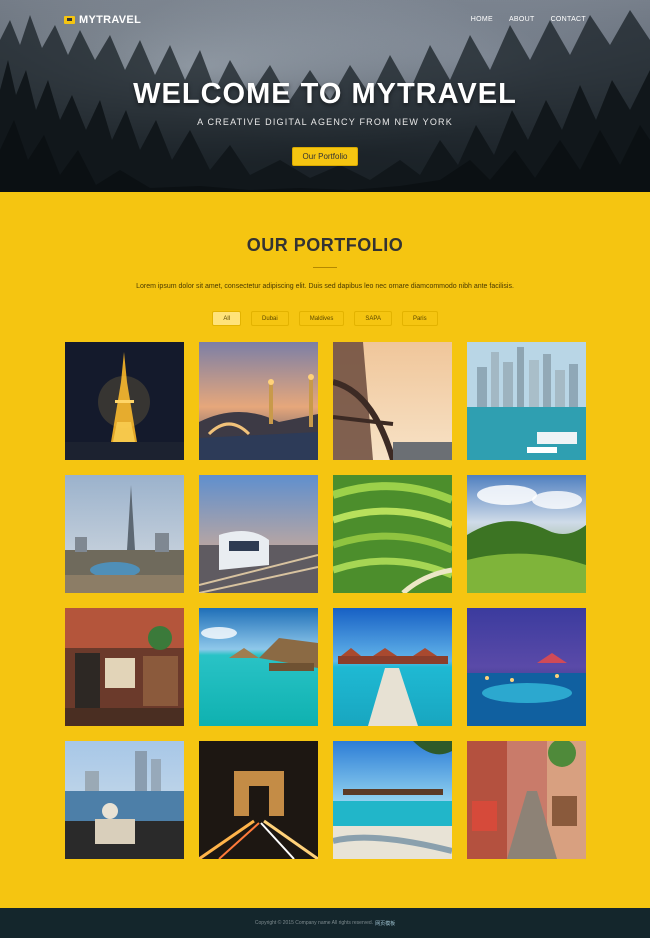 Image resolution: width=650 pixels, height=938 pixels. I want to click on portfolio-item-eiffel-night, so click(124, 401).